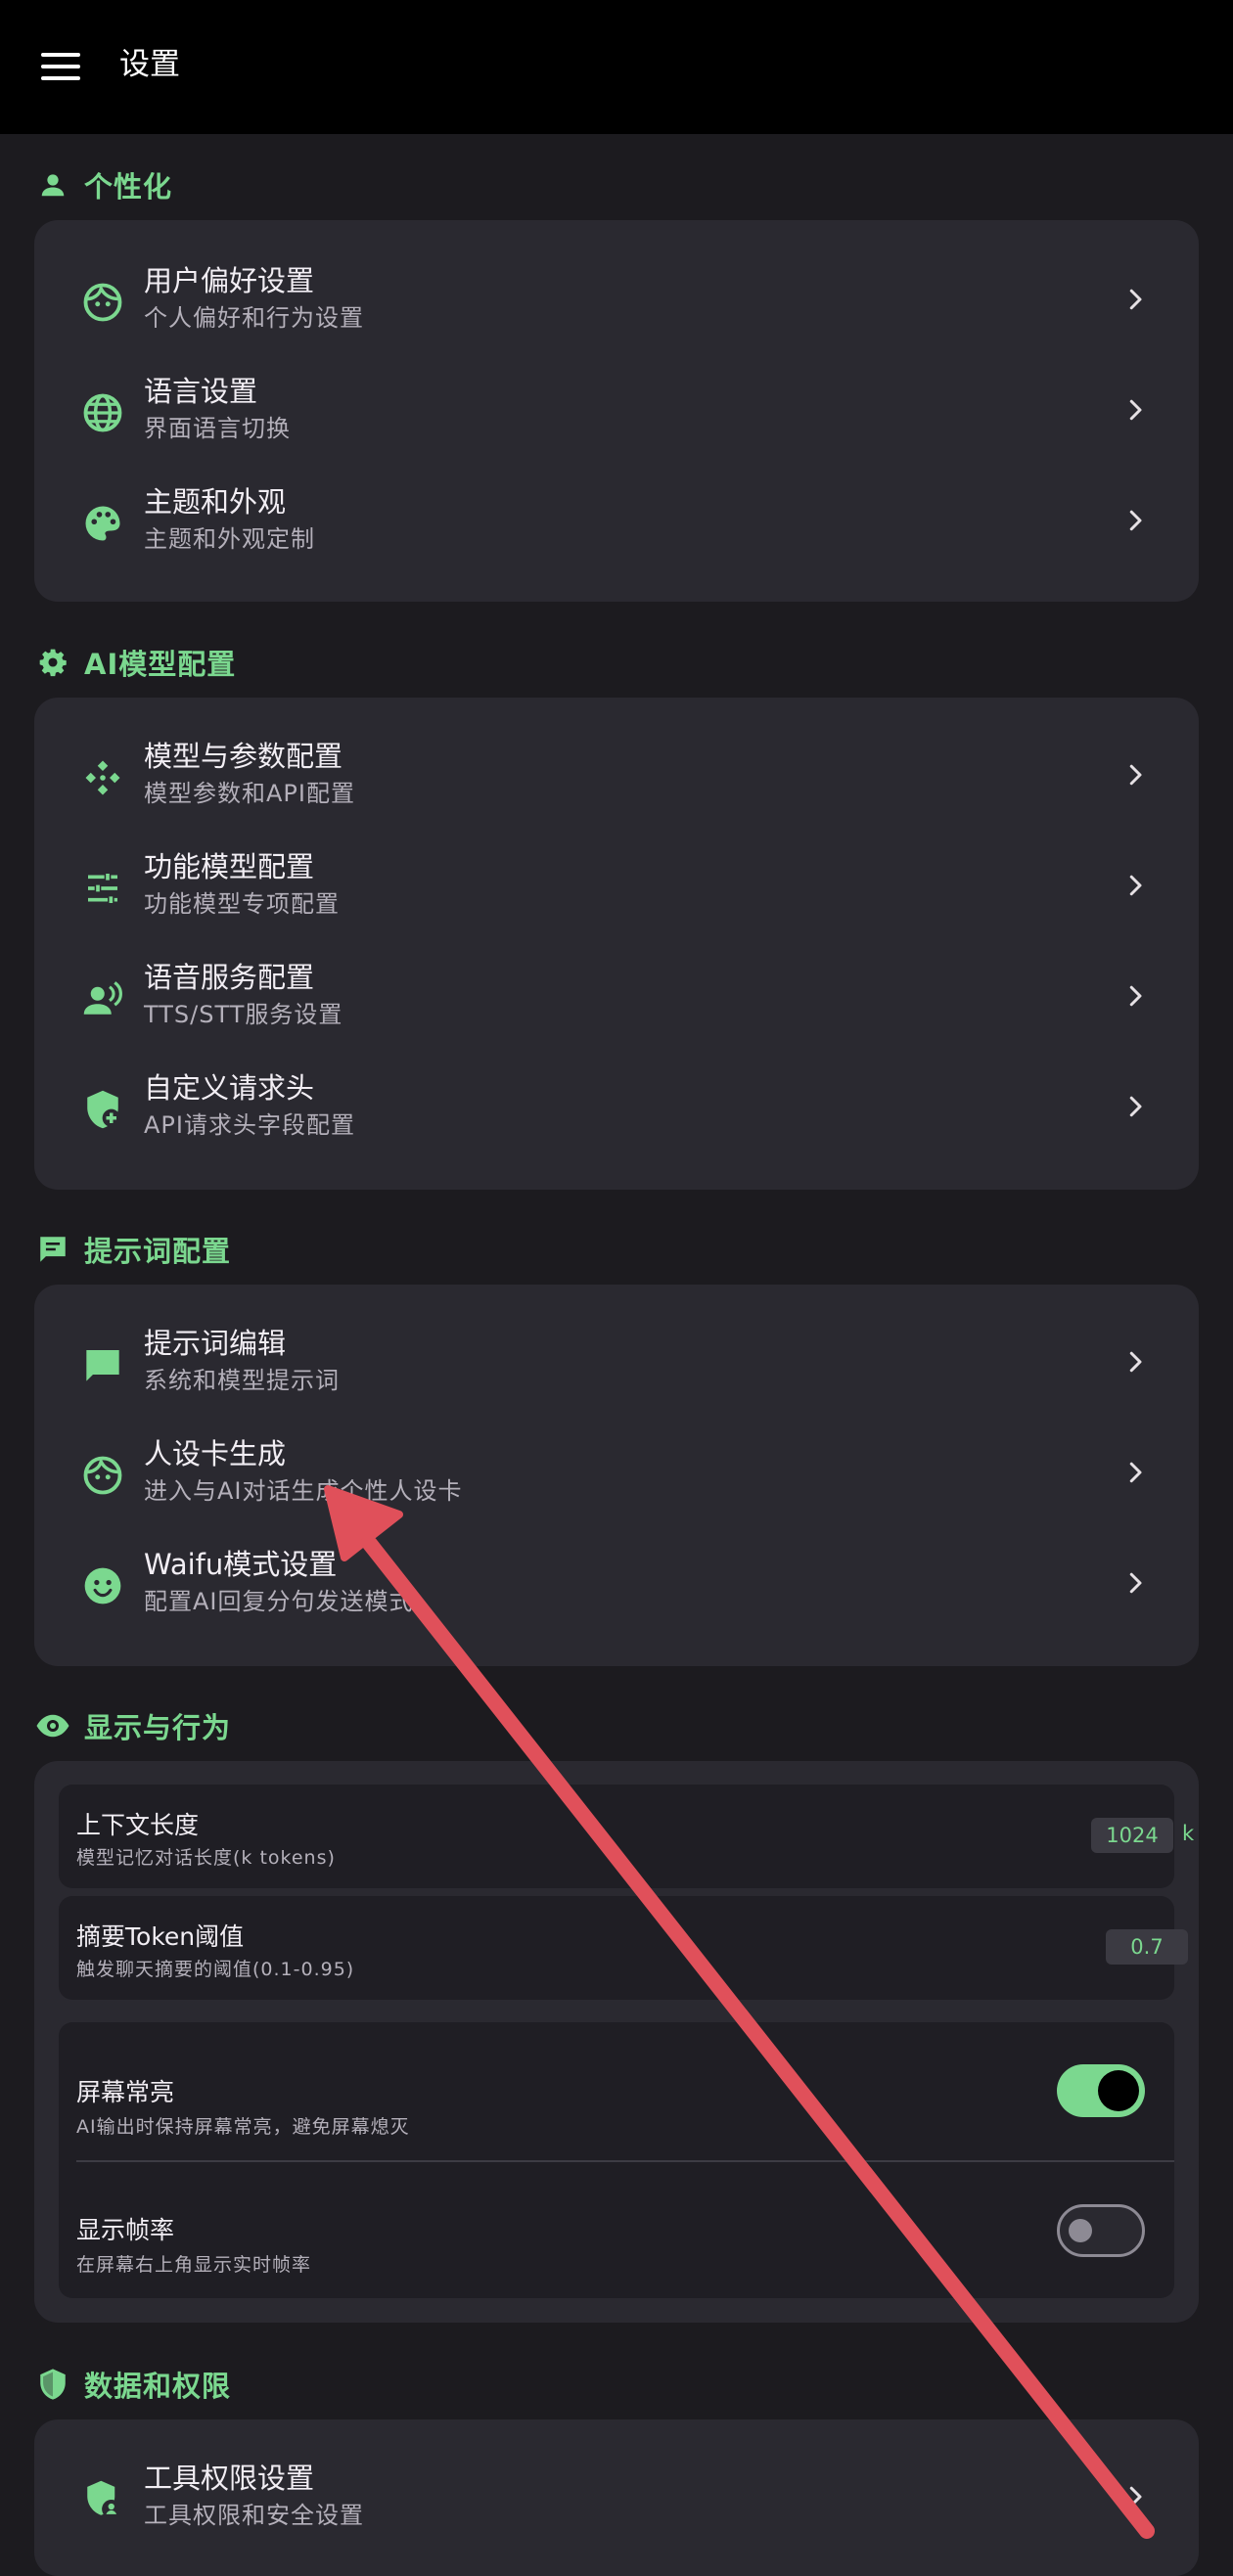 Image resolution: width=1233 pixels, height=2576 pixels. Describe the element at coordinates (243, 2127) in the screenshot. I see `setting-subtitle: AI输出时保持屏幕常亮，避免屏幕熄灭` at that location.